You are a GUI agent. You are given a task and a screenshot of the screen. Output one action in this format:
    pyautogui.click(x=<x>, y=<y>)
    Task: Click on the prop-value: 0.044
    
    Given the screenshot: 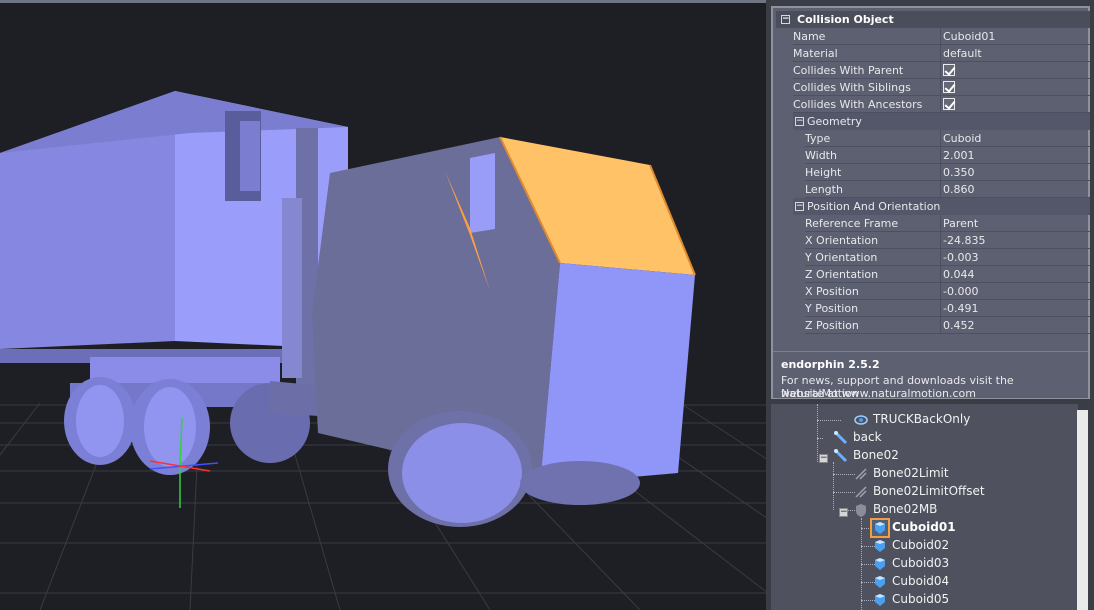 What is the action you would take?
    pyautogui.click(x=959, y=274)
    